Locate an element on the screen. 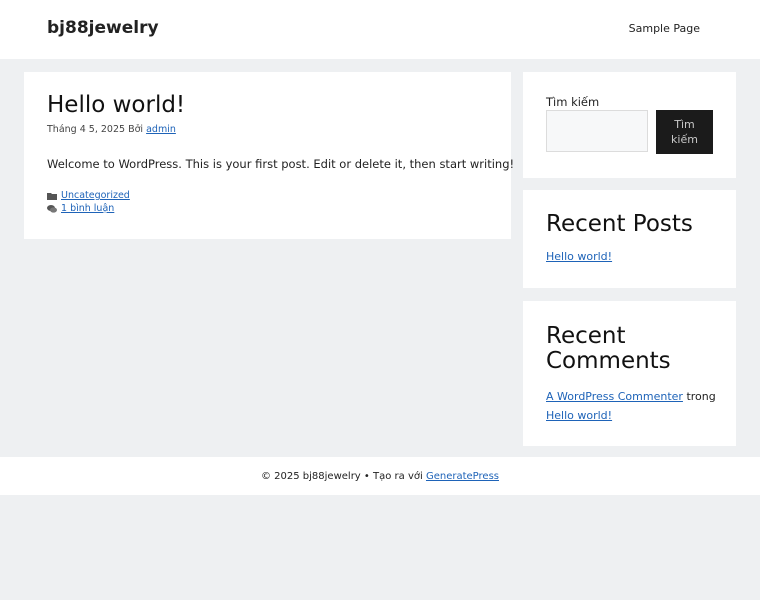  site-title: bj88jewelry is located at coordinates (103, 28).